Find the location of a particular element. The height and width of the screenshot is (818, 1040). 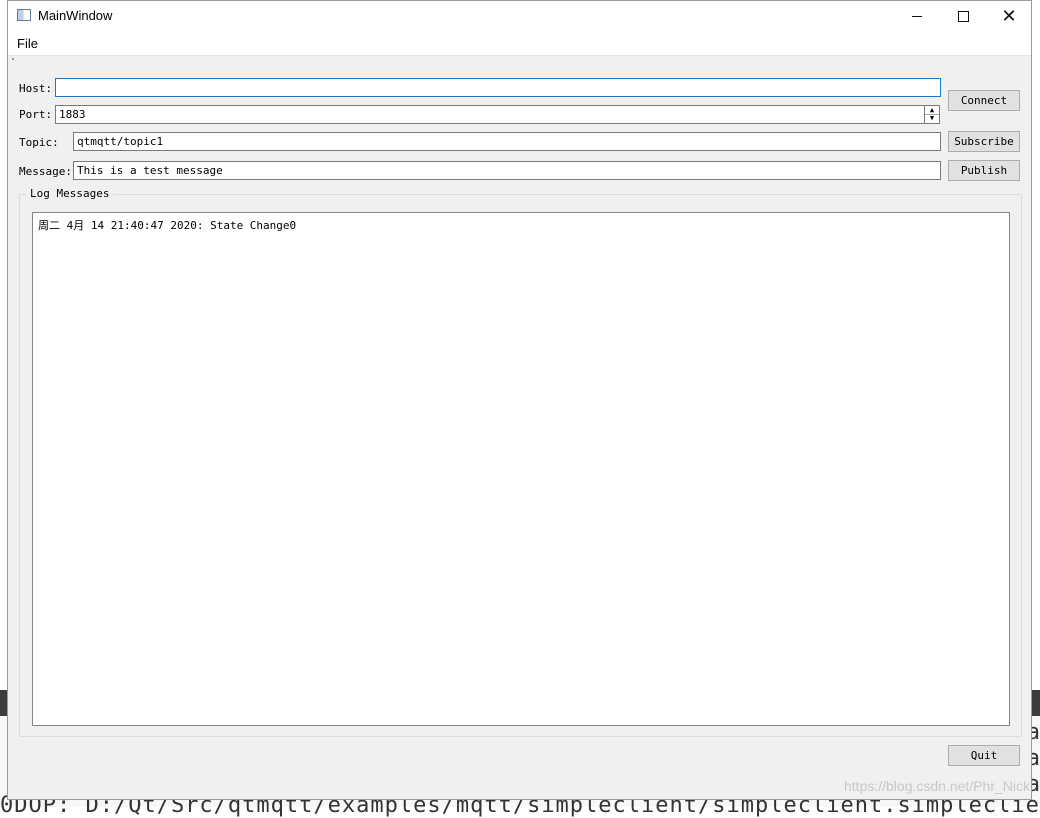

message-label: Message: is located at coordinates (45, 171).